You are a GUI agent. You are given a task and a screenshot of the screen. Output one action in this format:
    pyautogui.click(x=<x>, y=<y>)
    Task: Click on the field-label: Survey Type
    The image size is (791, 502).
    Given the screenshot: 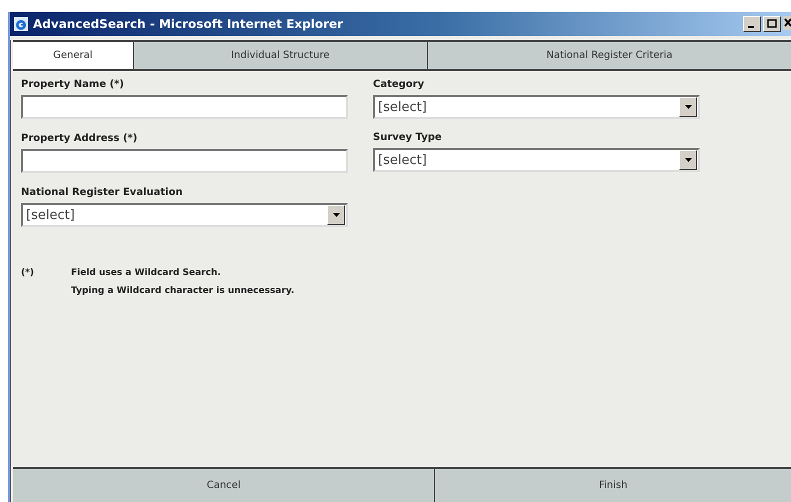 What is the action you would take?
    pyautogui.click(x=408, y=138)
    